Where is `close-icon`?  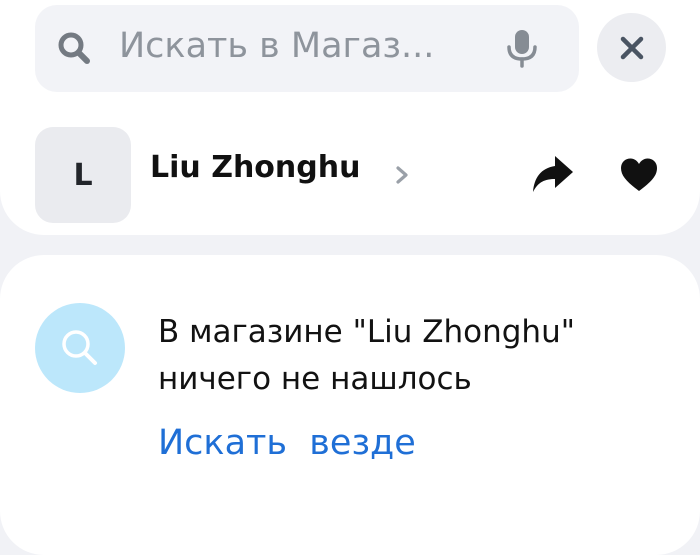 close-icon is located at coordinates (631, 47).